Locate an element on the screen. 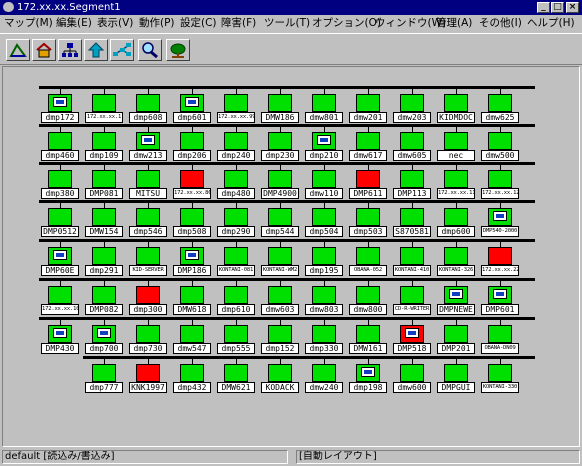 The image size is (582, 466). node-label: dmp546 is located at coordinates (148, 231).